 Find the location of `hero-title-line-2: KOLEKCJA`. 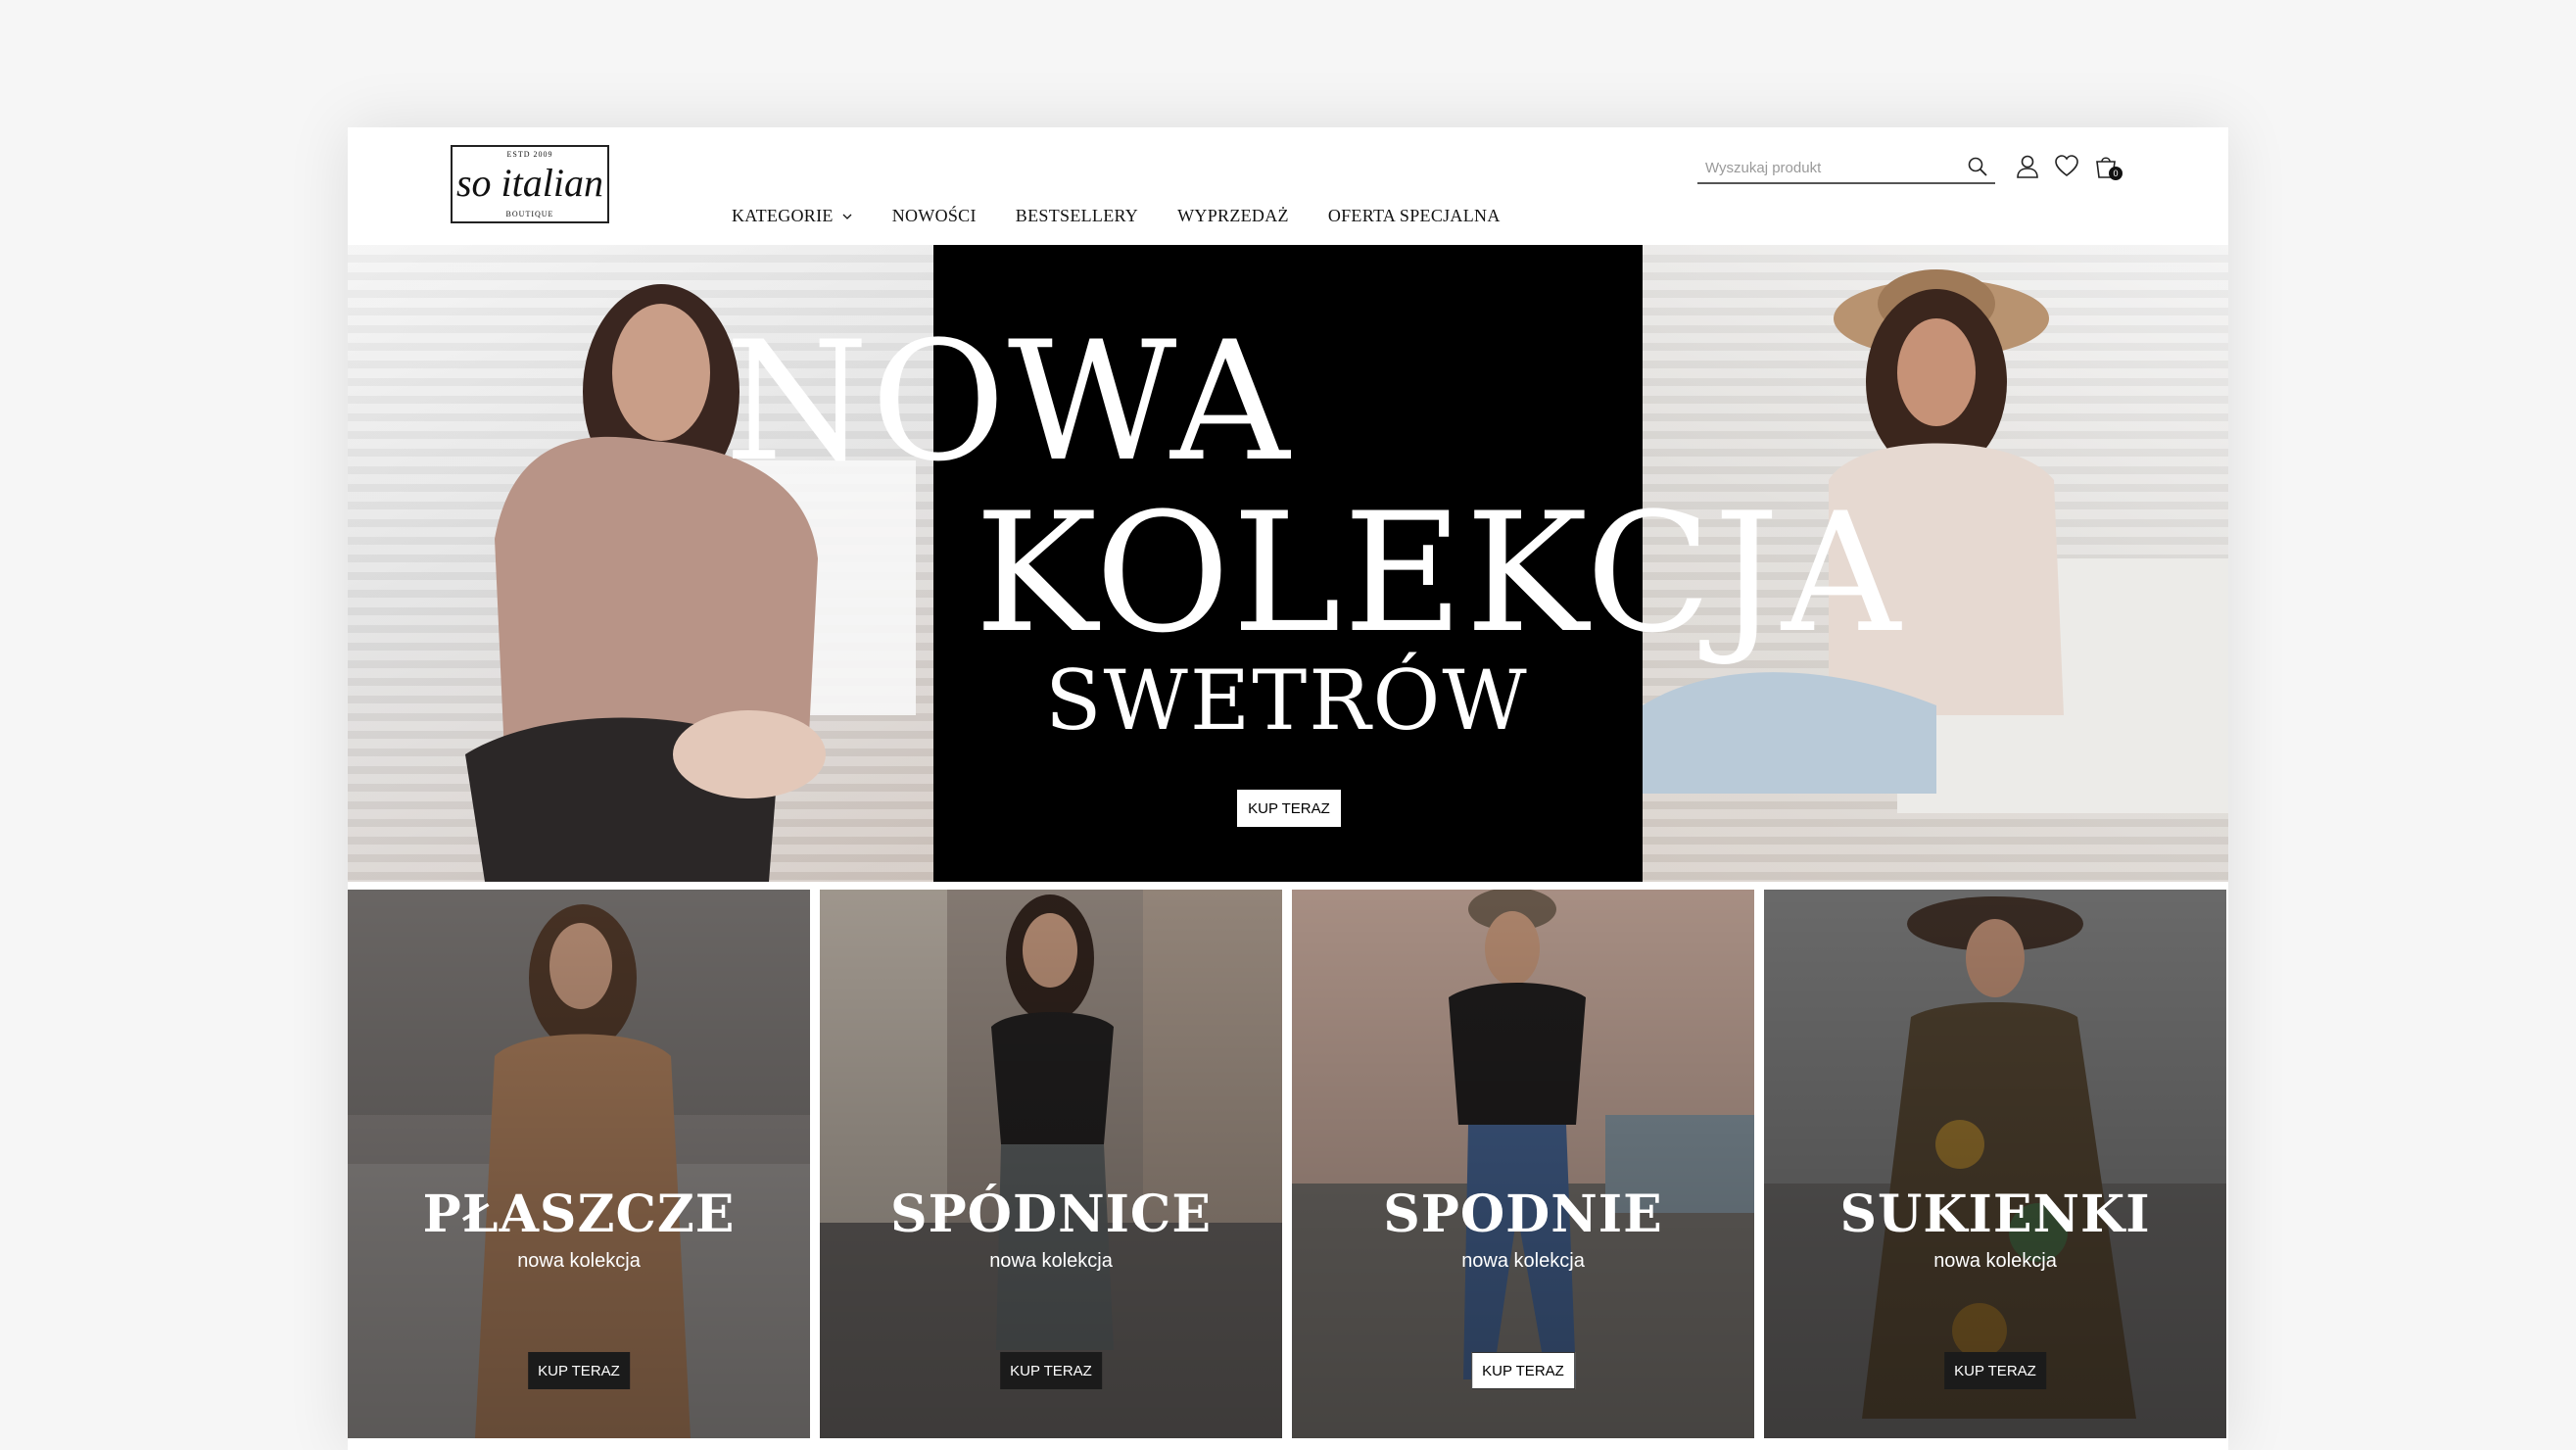

hero-title-line-2: KOLEKCJA is located at coordinates (1439, 573).